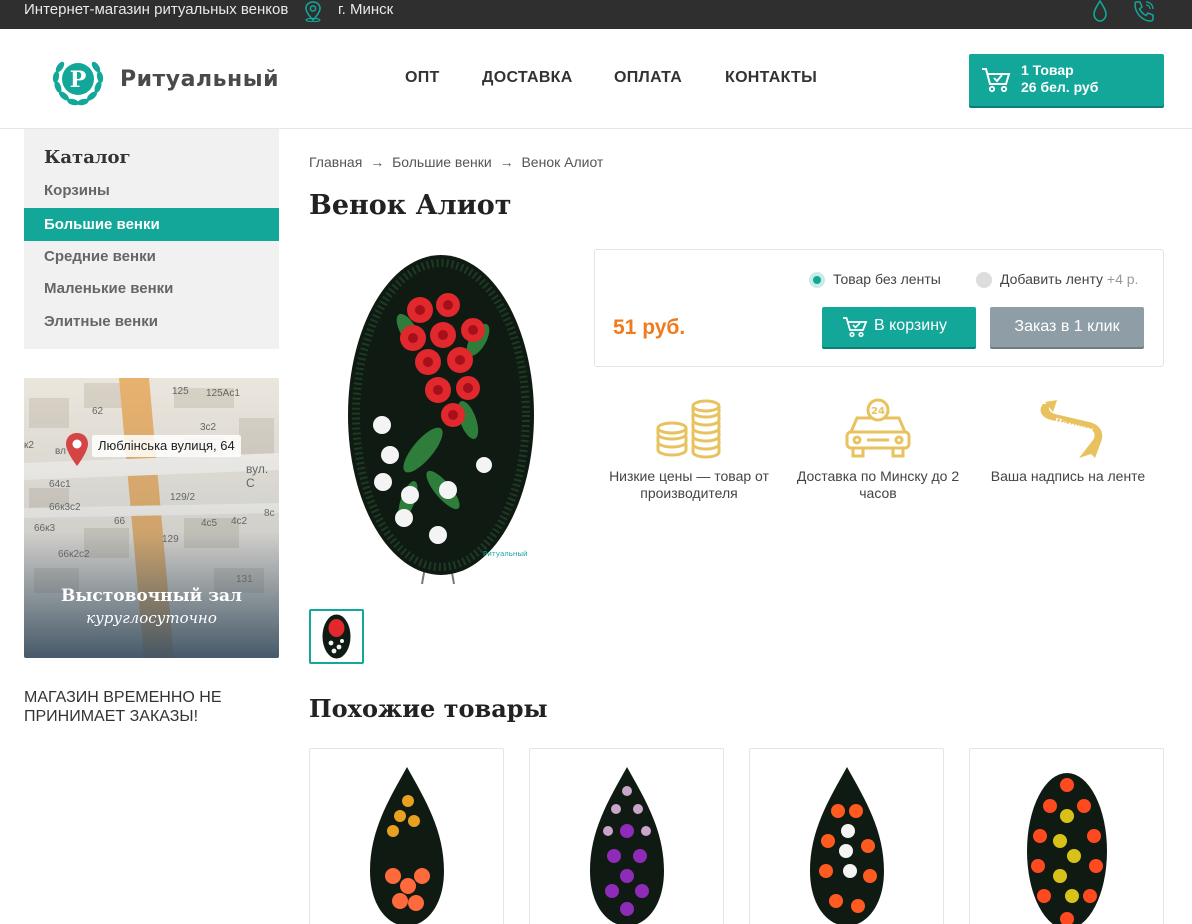 This screenshot has width=1192, height=924. What do you see at coordinates (151, 618) in the screenshot?
I see `showroom-subtitle: куруглосуточно` at bounding box center [151, 618].